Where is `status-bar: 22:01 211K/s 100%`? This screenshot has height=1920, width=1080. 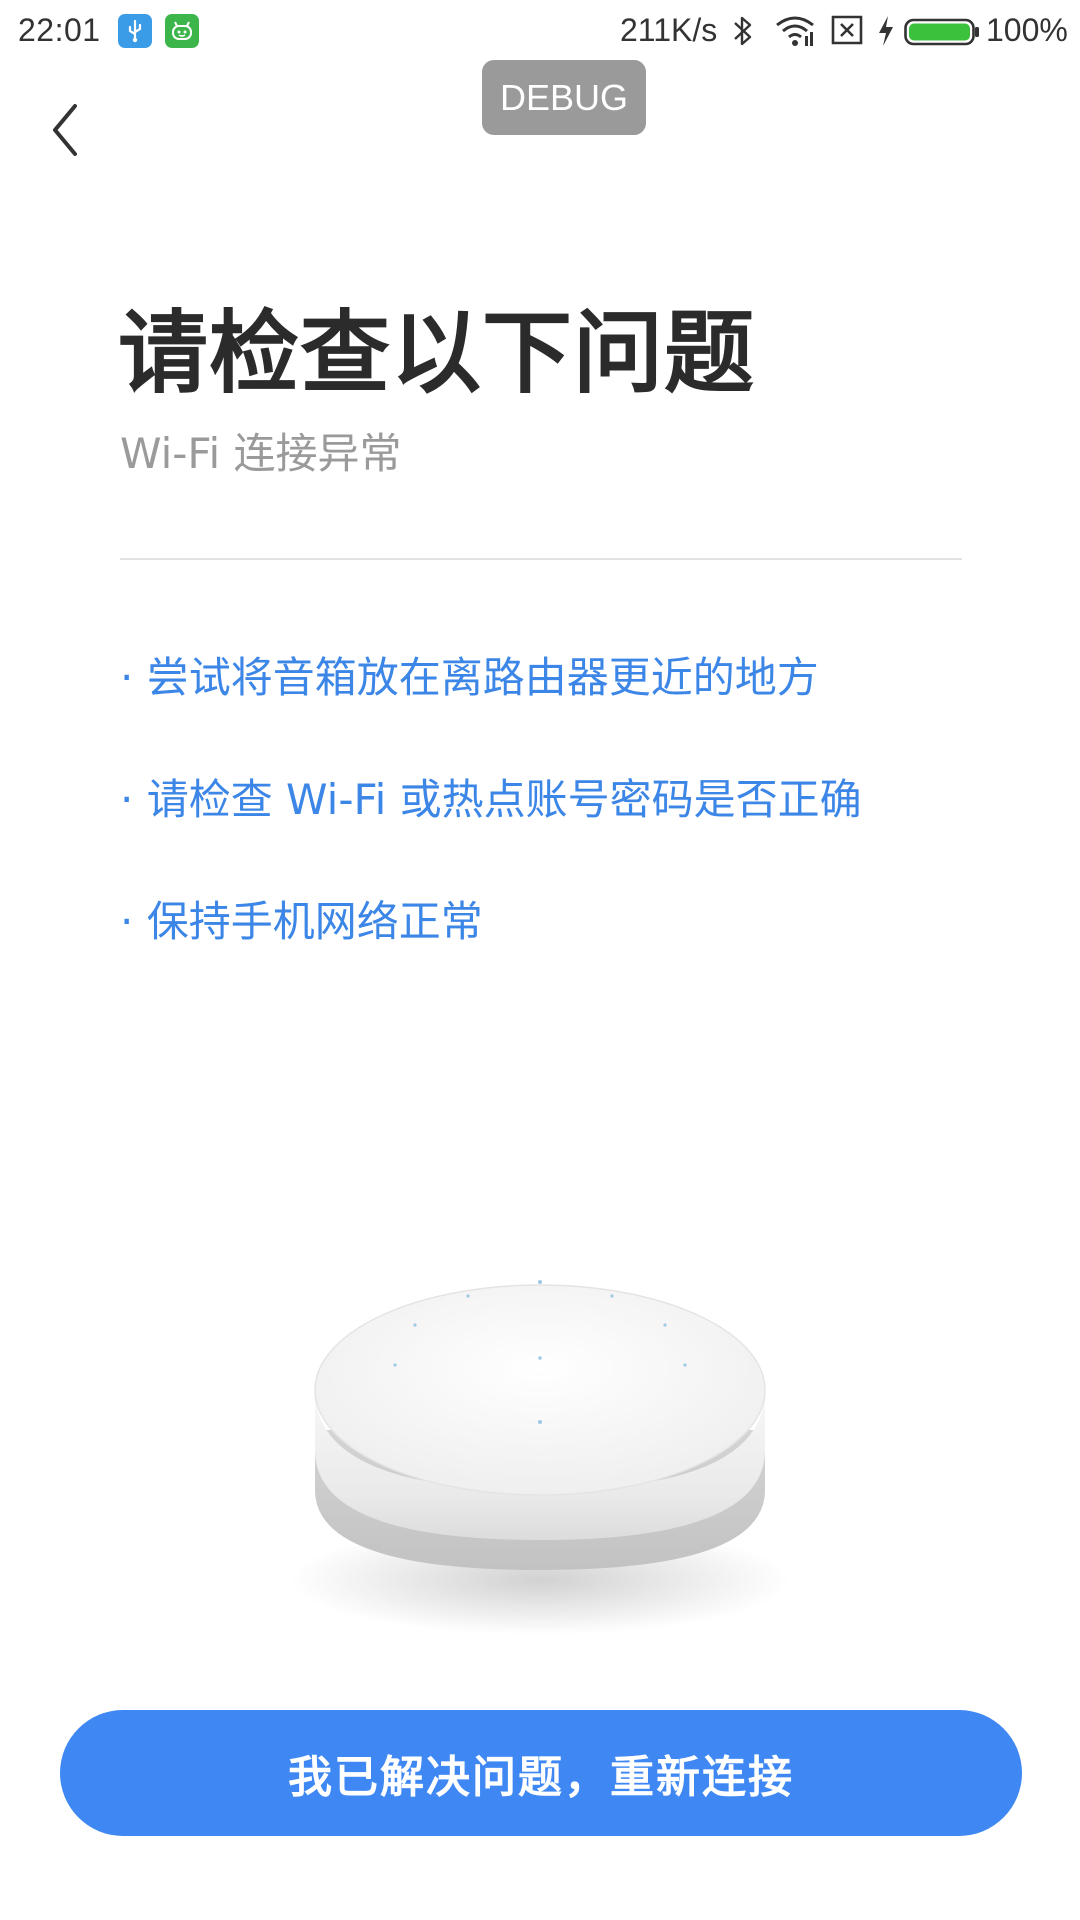 status-bar: 22:01 211K/s 100% is located at coordinates (540, 31).